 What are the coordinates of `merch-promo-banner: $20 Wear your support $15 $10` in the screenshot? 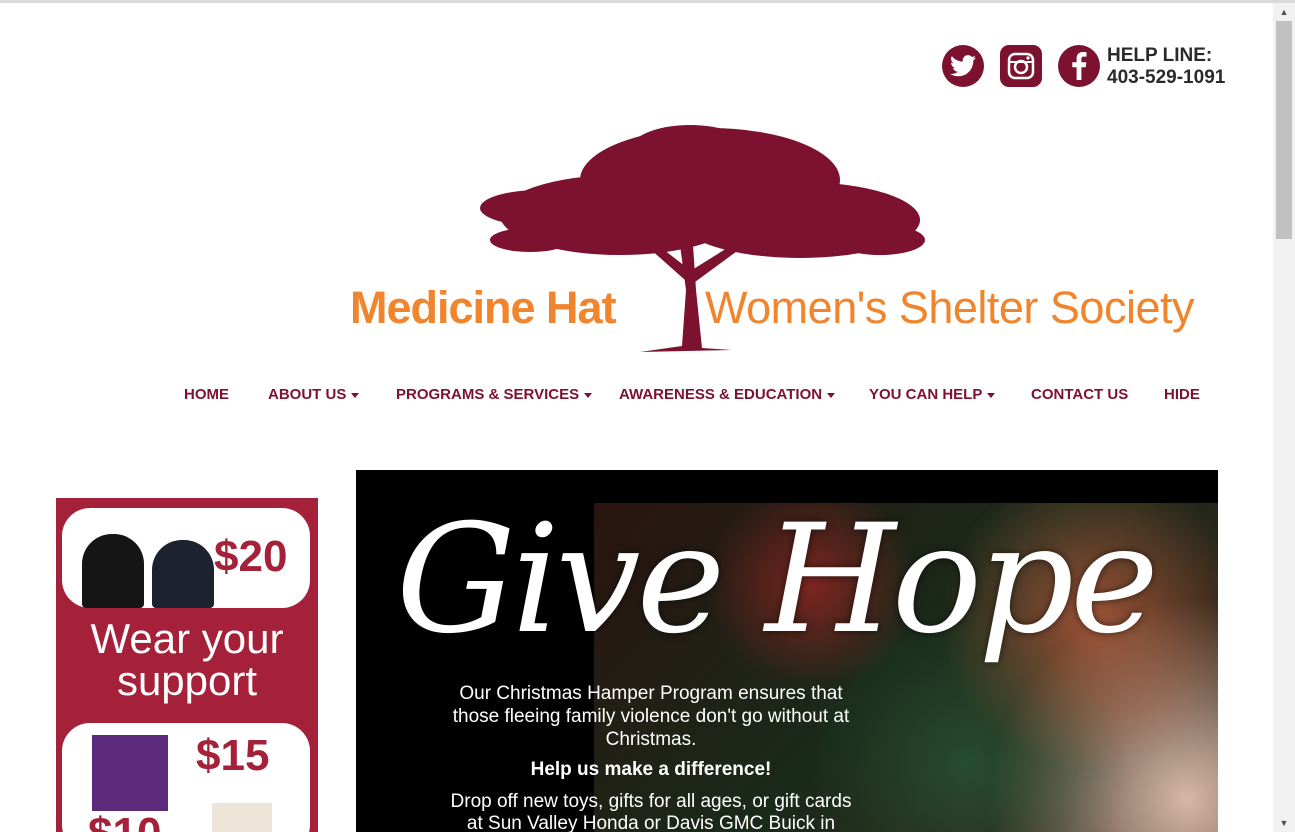 It's located at (187, 665).